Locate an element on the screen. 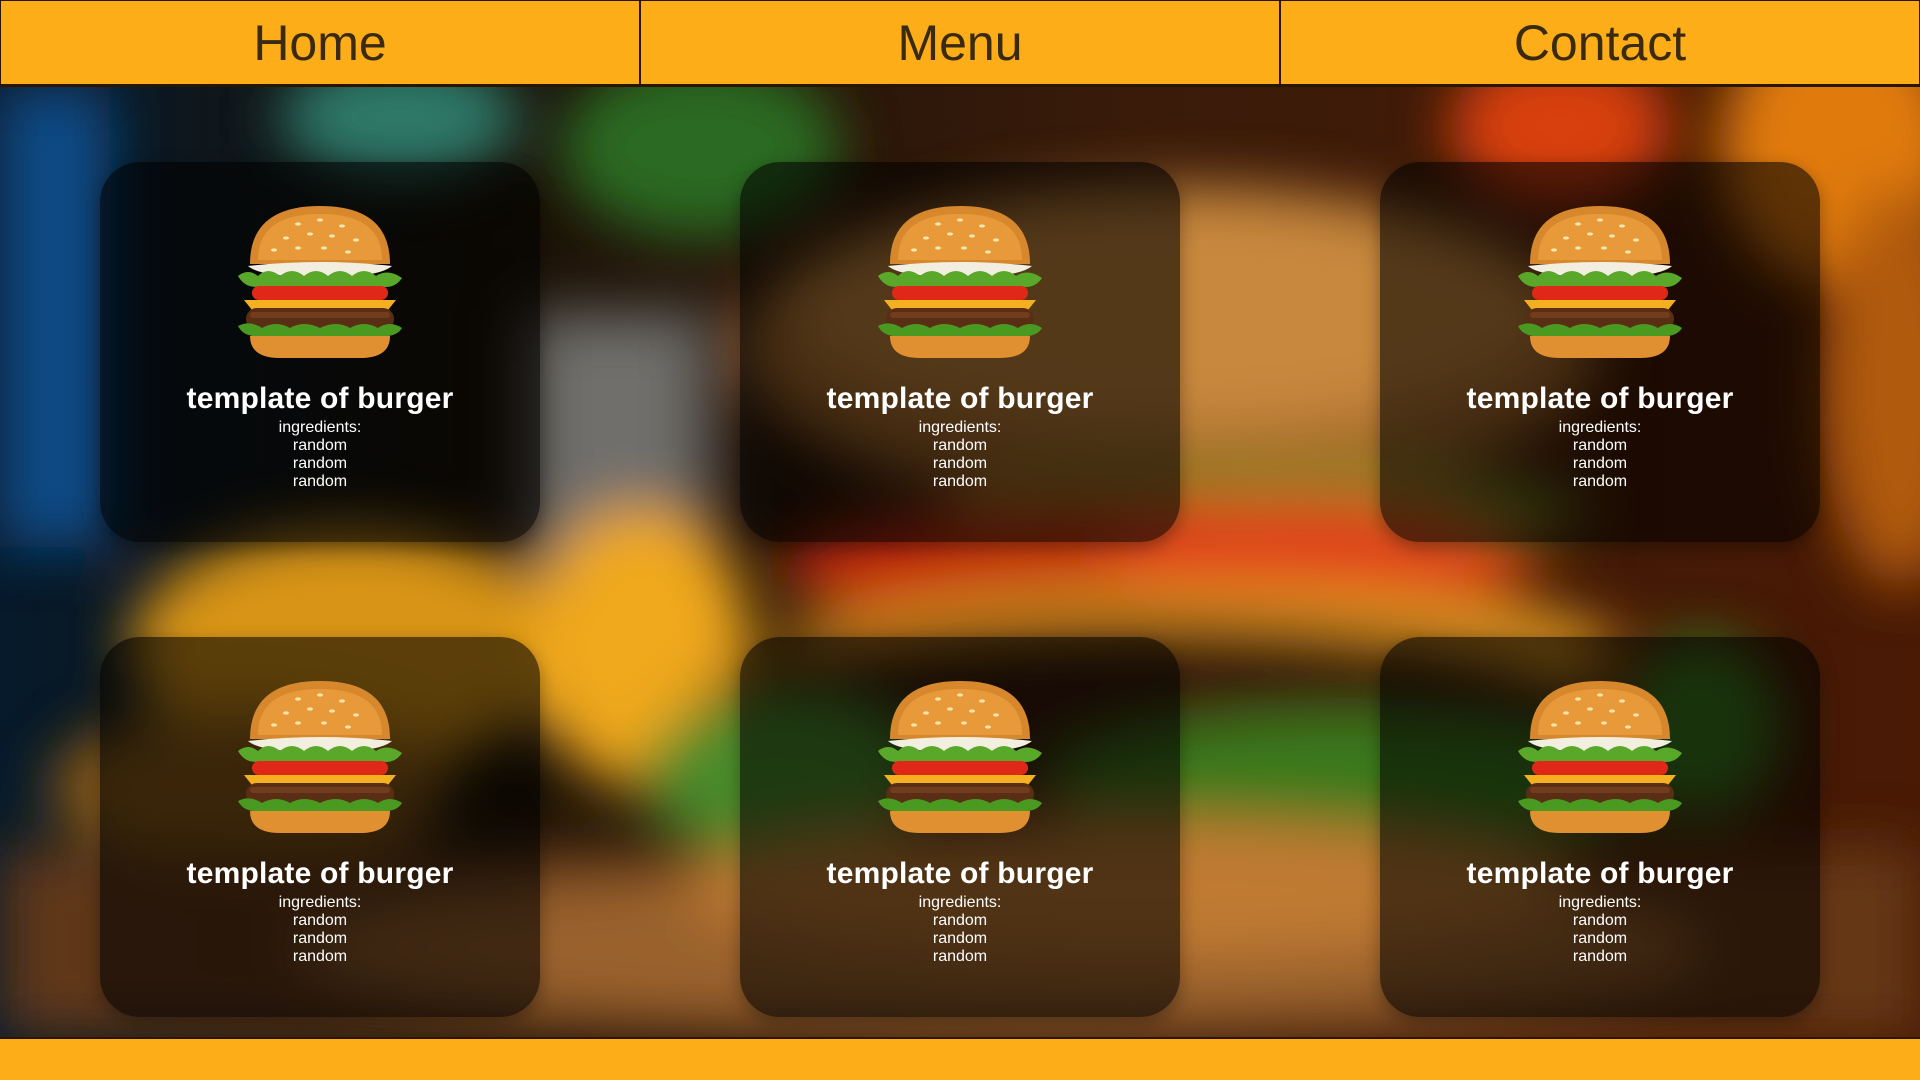  nav-contact: Contact is located at coordinates (1600, 42).